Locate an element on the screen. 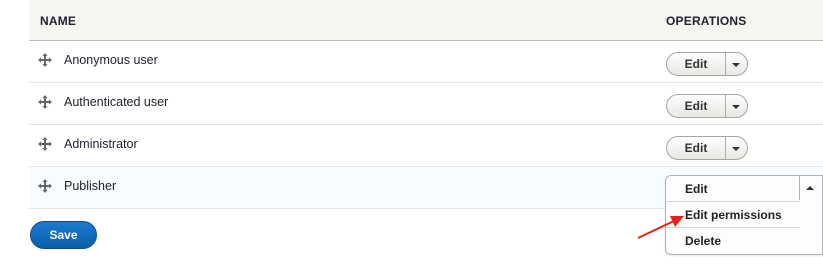 The image size is (823, 265). save-button: Save is located at coordinates (63, 235).